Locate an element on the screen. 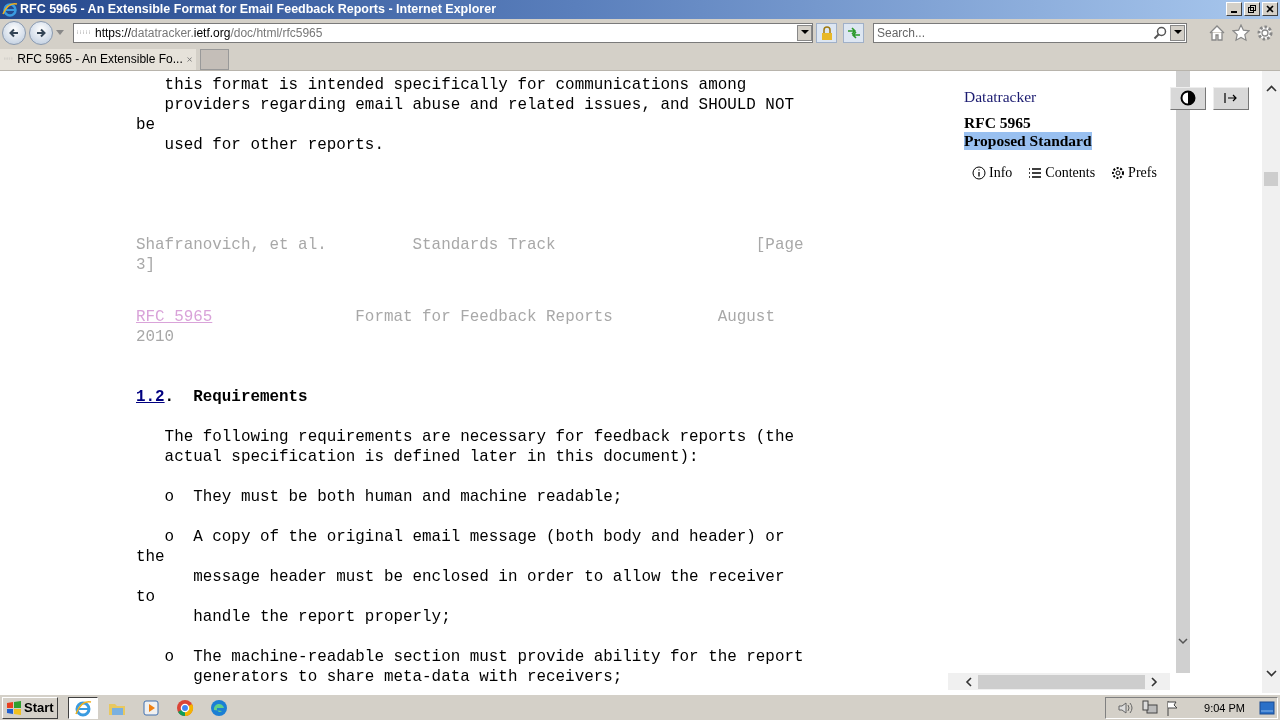  address-field: https://datatracker.ietf.org/doc/html/rfc5965 is located at coordinates (443, 32).